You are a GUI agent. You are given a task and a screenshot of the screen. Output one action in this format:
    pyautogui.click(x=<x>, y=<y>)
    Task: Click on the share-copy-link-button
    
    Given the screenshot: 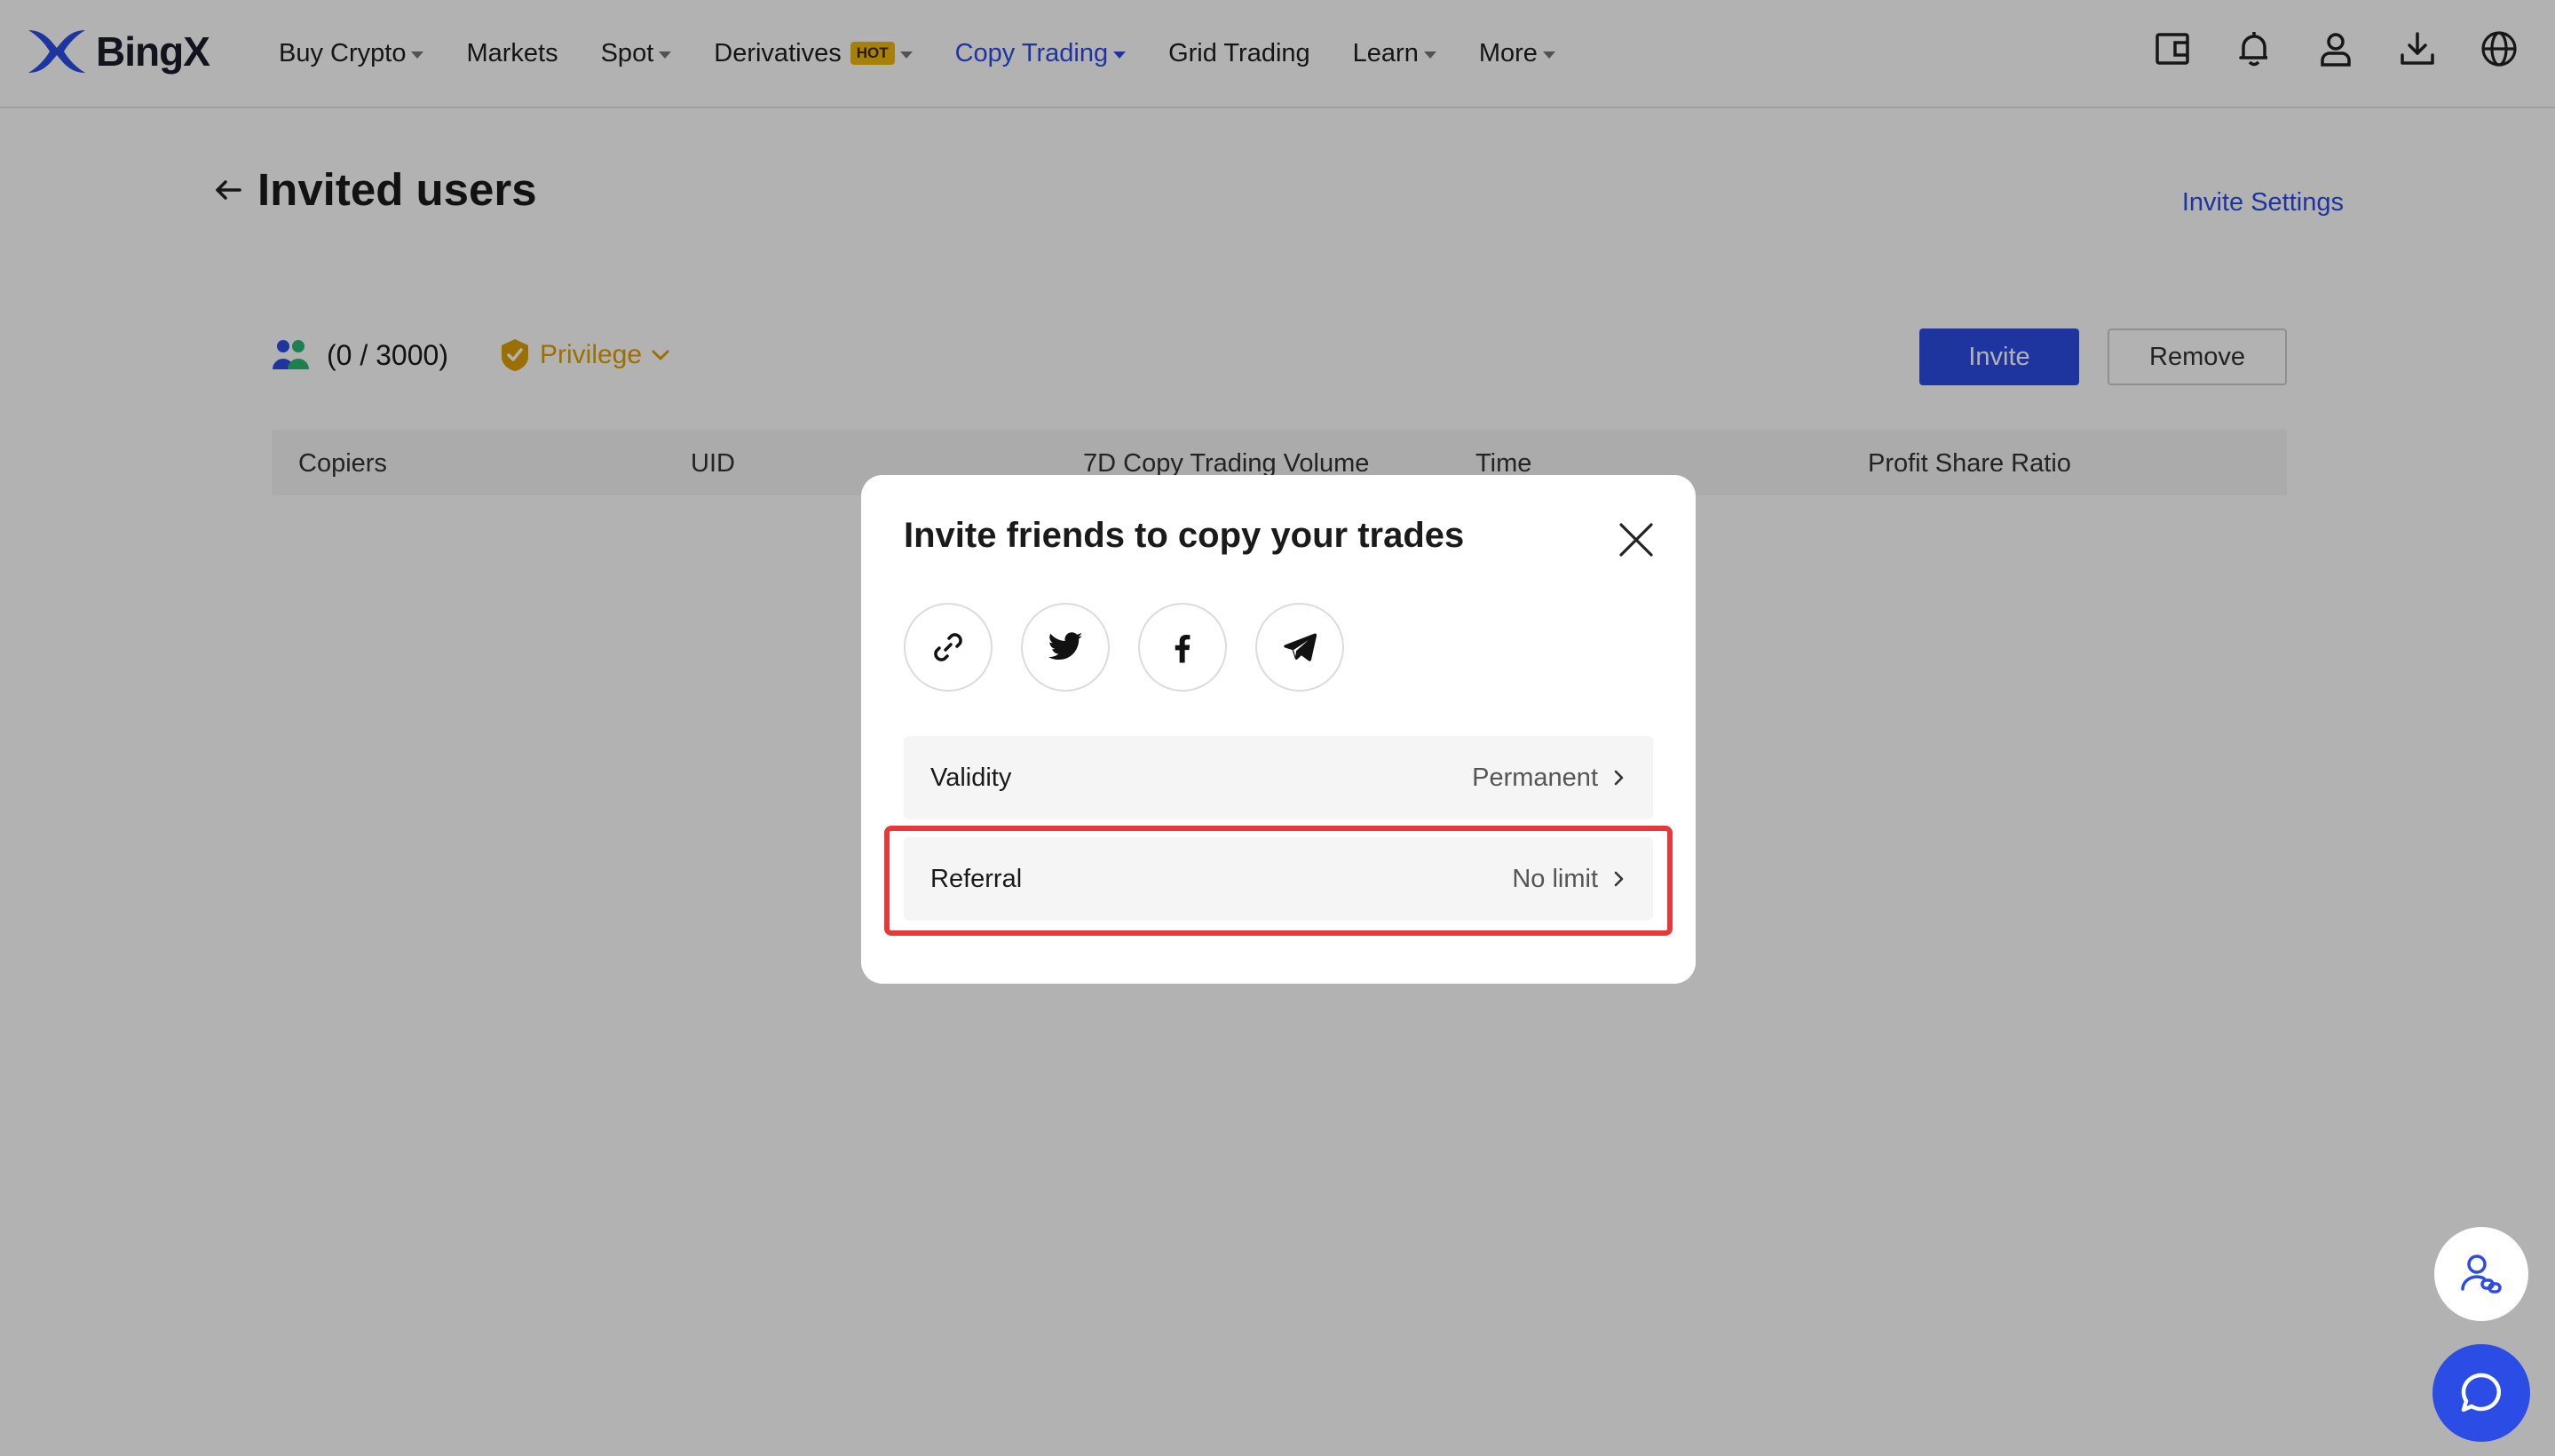 What is the action you would take?
    pyautogui.click(x=948, y=647)
    